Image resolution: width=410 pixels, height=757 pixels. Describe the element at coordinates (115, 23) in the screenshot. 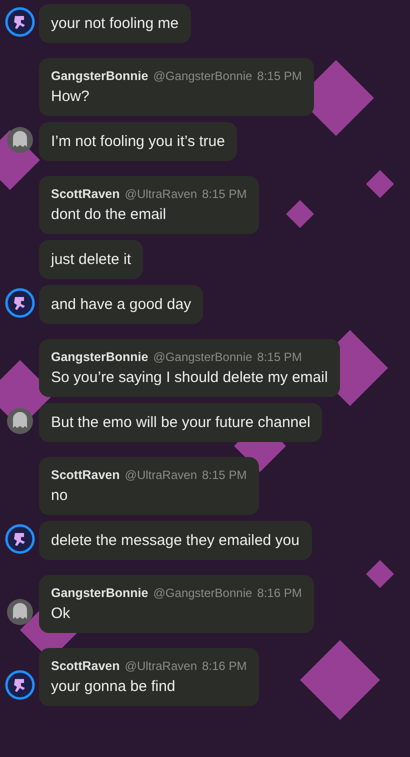

I see `message-text: your not fooling me` at that location.